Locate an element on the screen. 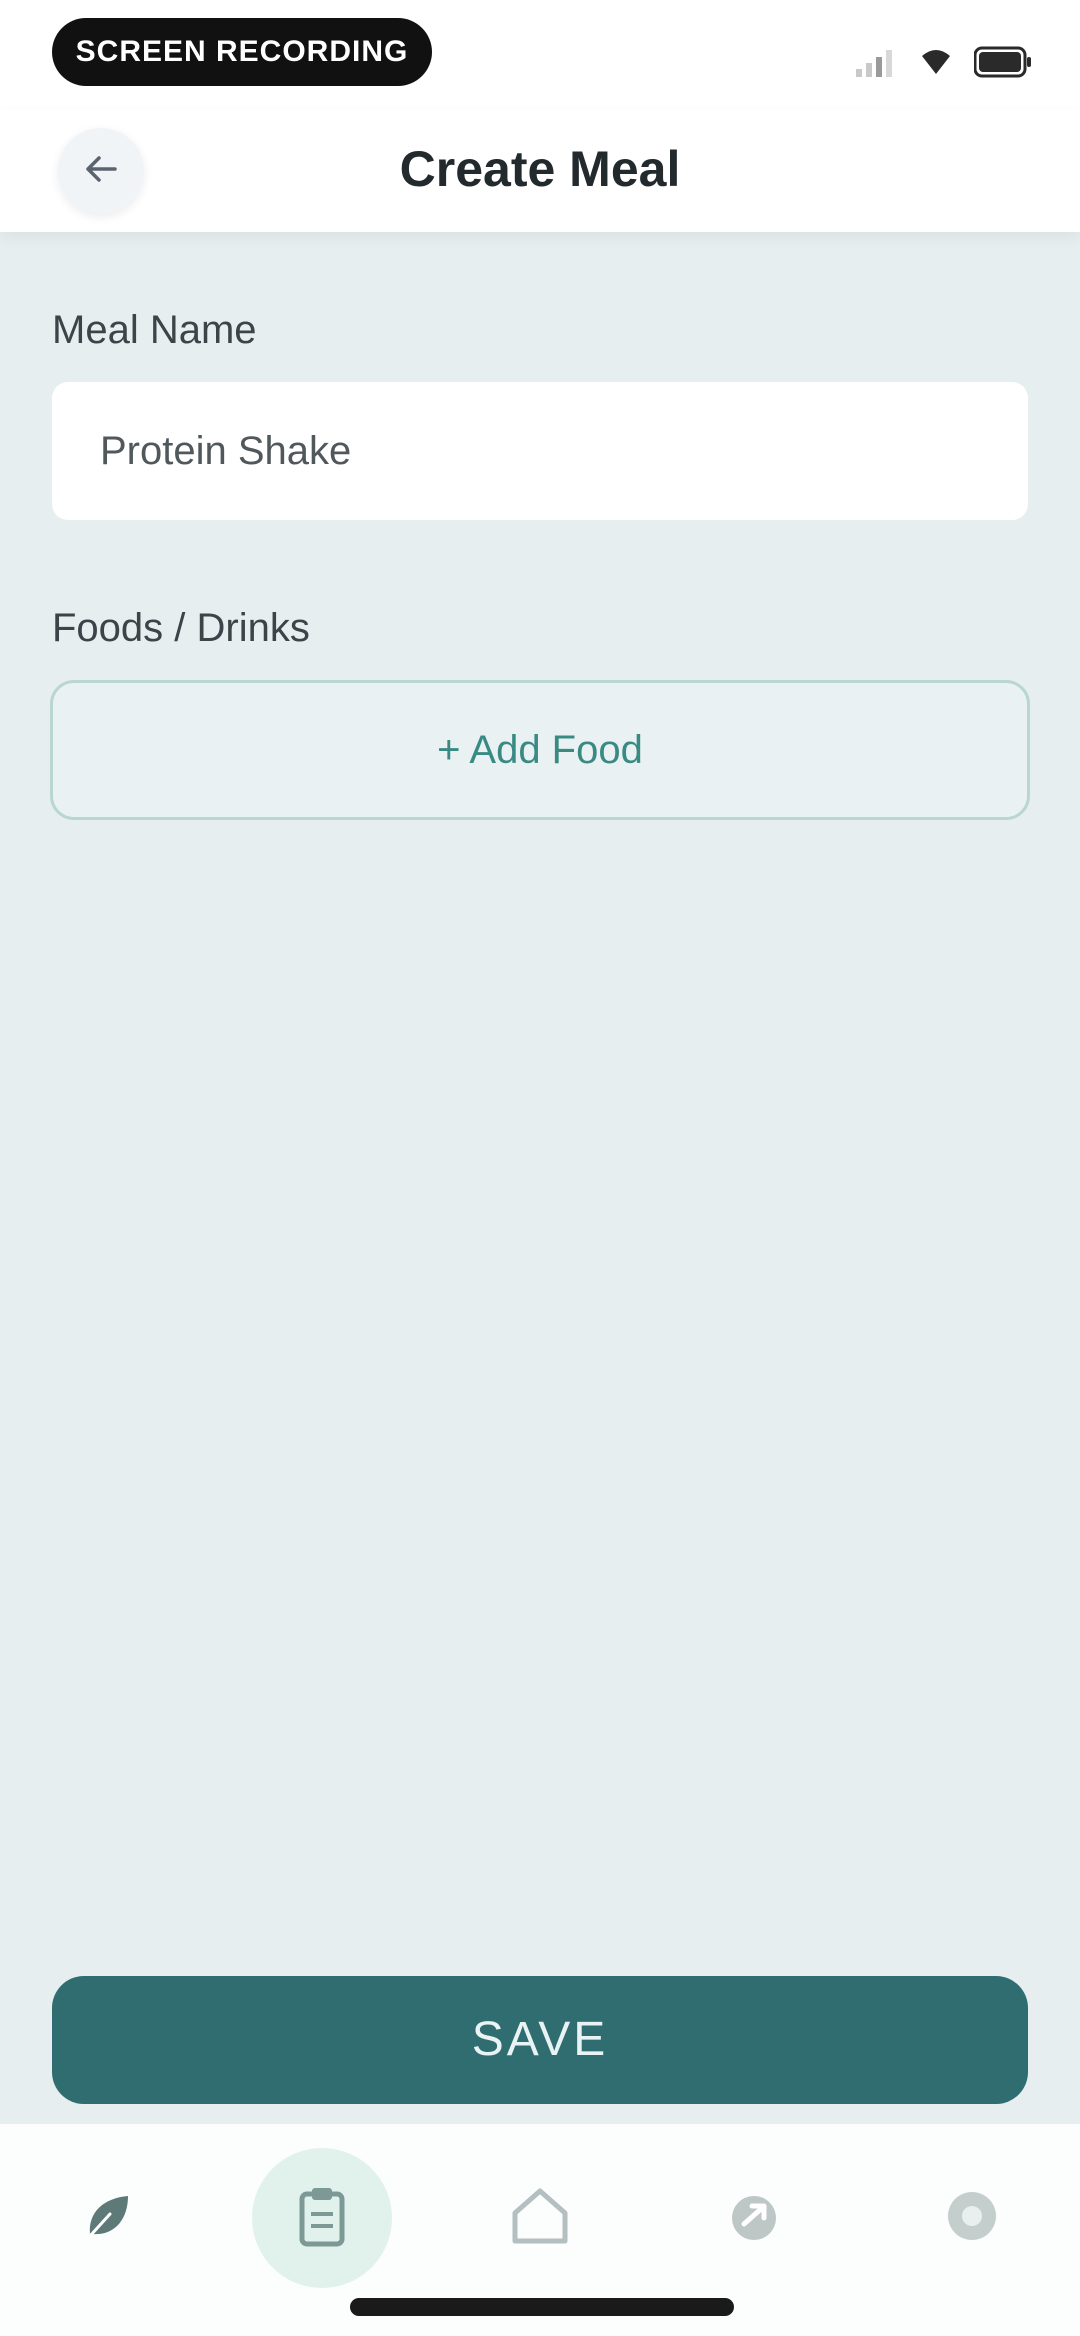  signal-icon is located at coordinates (876, 62).